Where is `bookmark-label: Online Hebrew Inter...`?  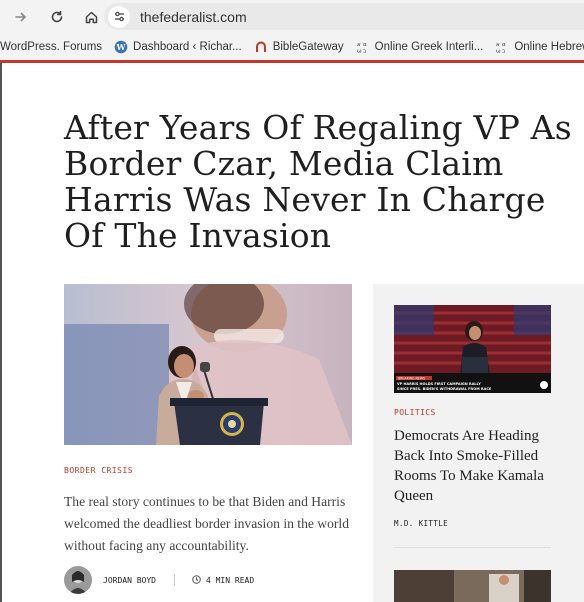
bookmark-label: Online Hebrew Inter... is located at coordinates (549, 47).